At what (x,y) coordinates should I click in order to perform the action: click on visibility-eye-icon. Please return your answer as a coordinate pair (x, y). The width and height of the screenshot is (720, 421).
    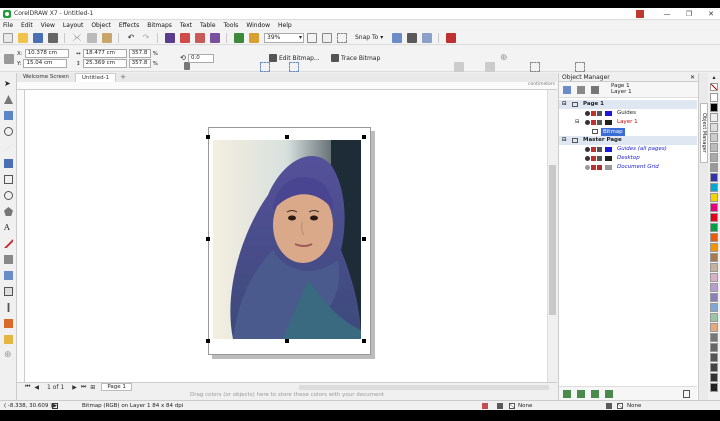
    Looking at the image, I should click on (587, 122).